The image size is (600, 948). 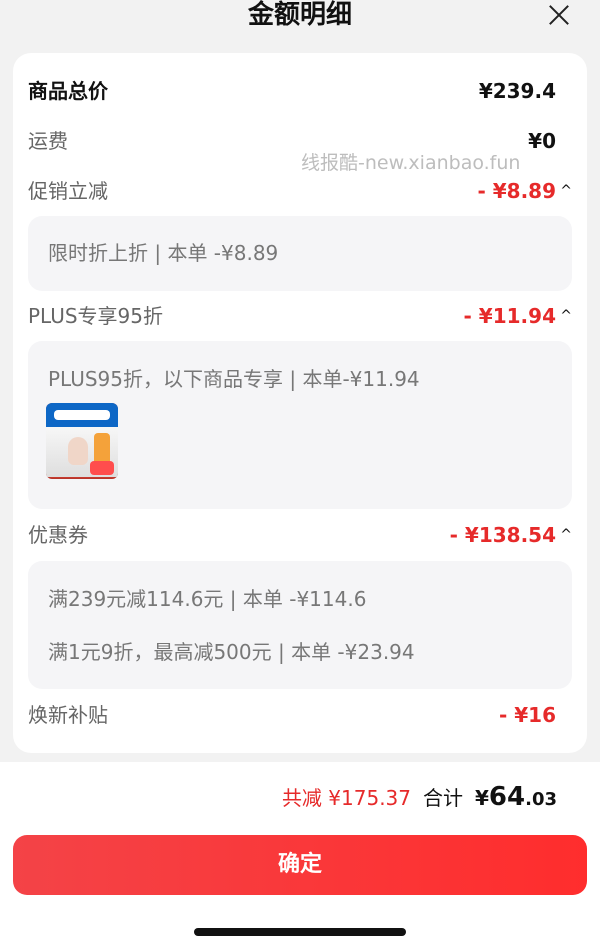 I want to click on price-summary: 共减 ¥175.37 合计 ¥64.03, so click(x=419, y=797).